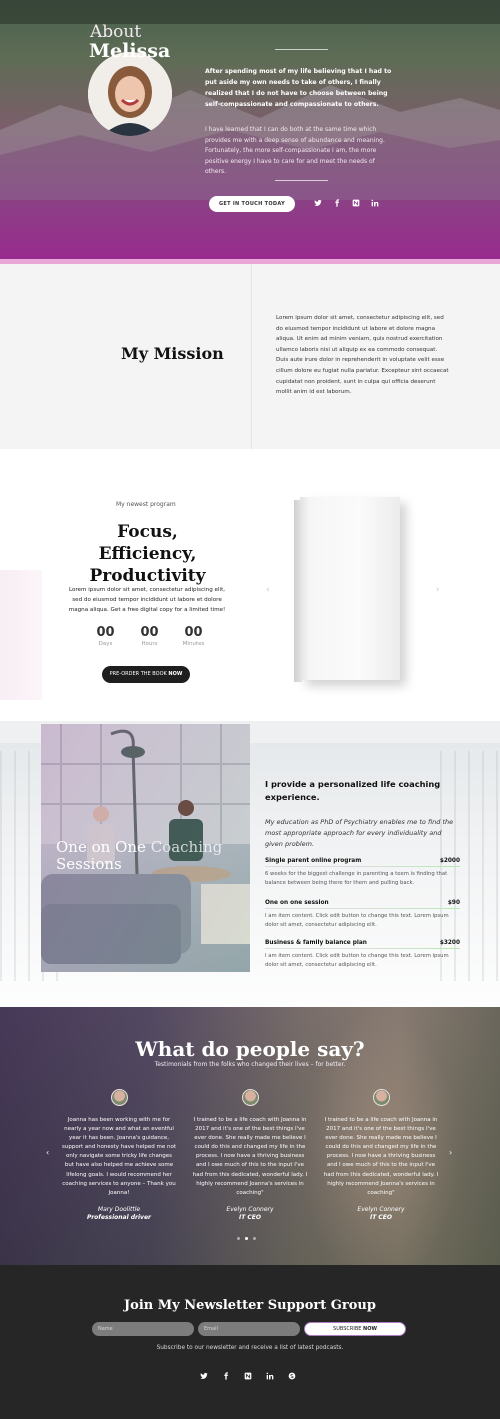 The image size is (500, 1419). What do you see at coordinates (313, 861) in the screenshot?
I see `price-item-name: Single parent online program` at bounding box center [313, 861].